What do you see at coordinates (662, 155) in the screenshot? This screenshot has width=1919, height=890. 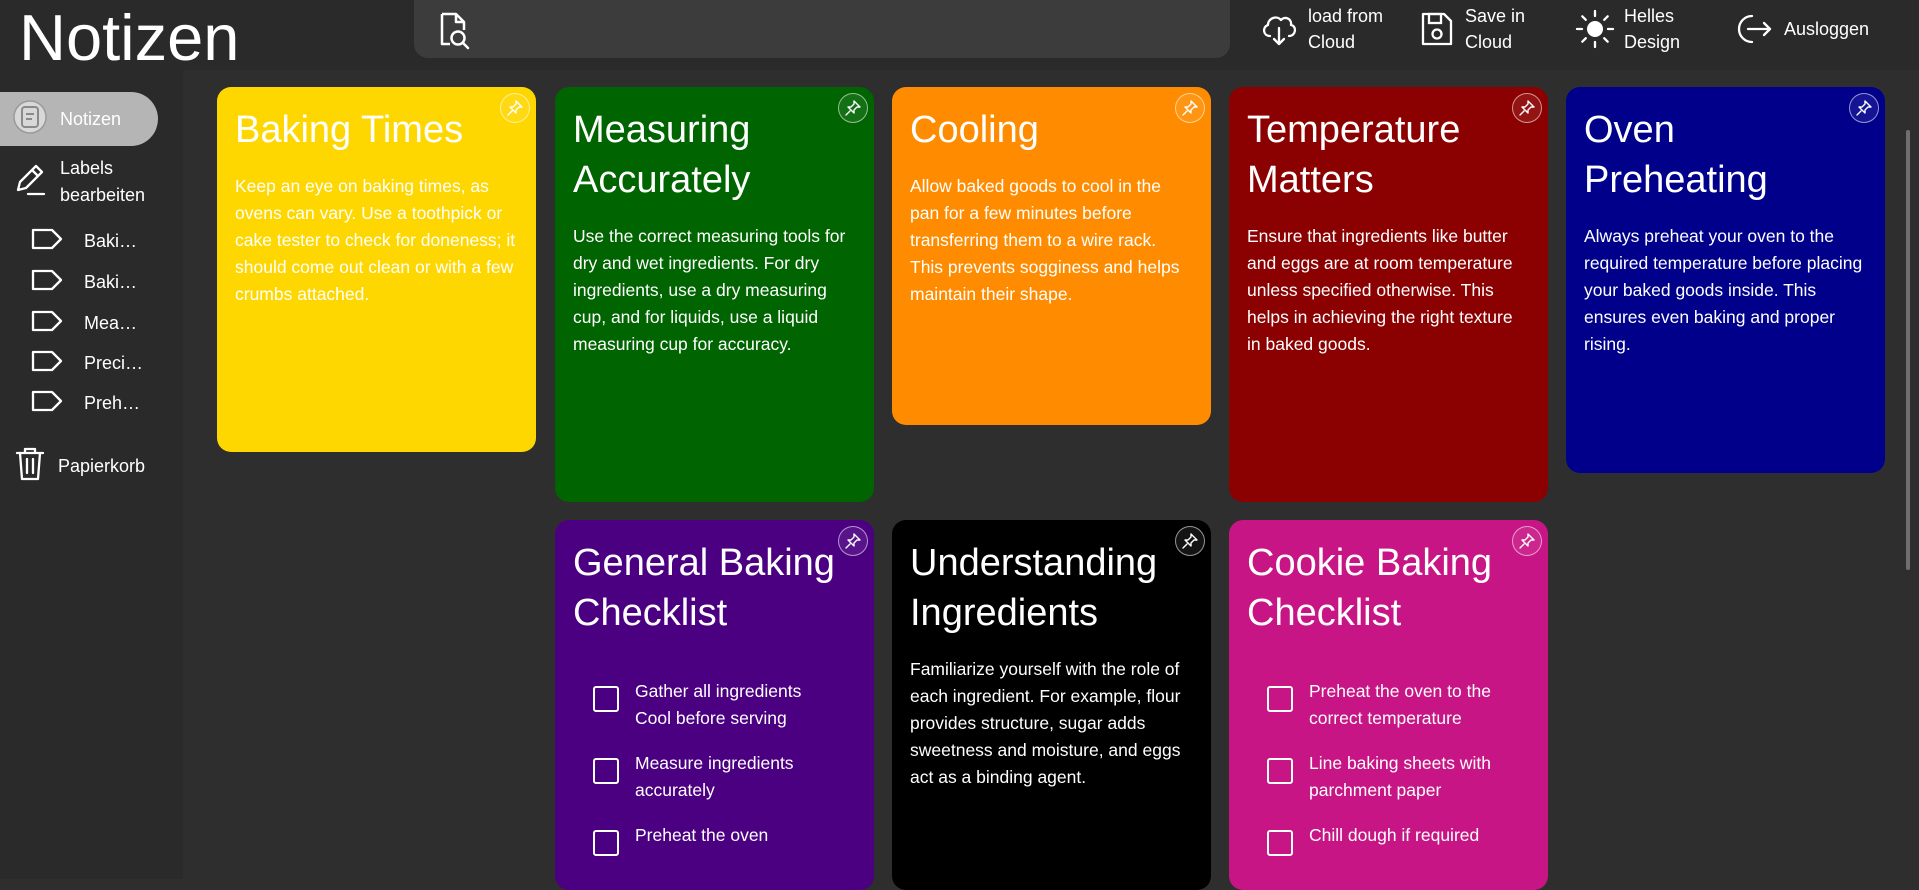 I see `note-title: Measuring Accurately` at bounding box center [662, 155].